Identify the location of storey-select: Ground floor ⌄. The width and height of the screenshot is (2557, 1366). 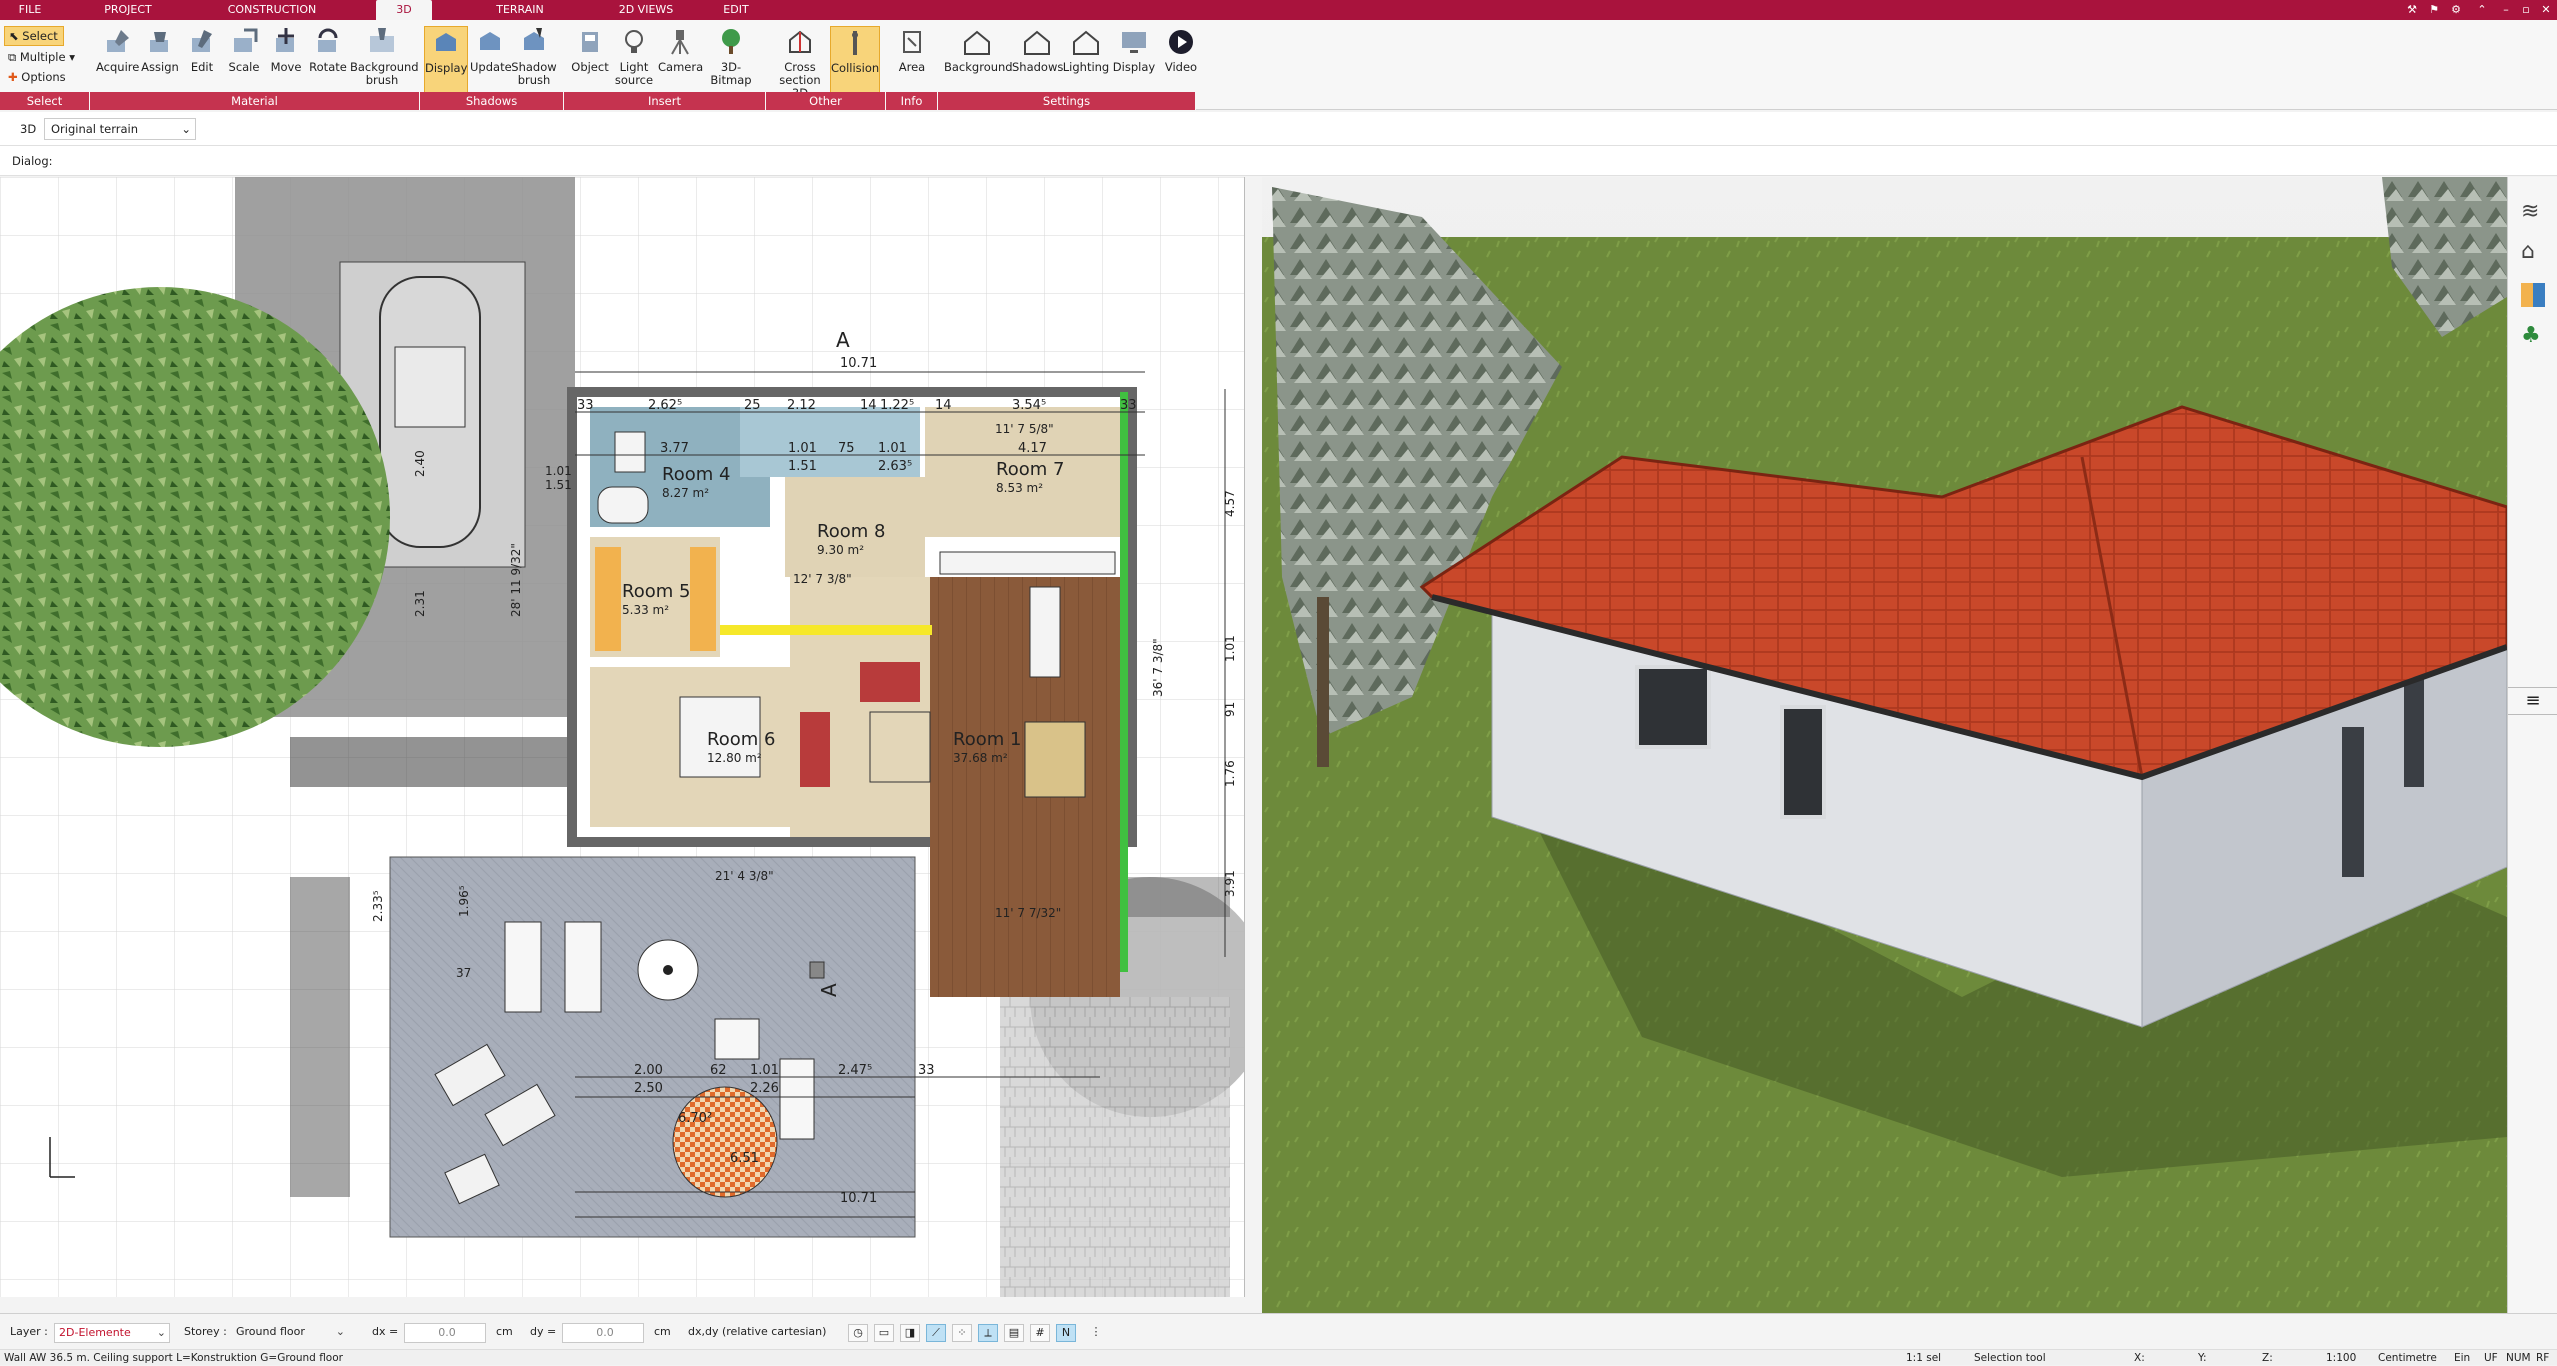
(290, 1333).